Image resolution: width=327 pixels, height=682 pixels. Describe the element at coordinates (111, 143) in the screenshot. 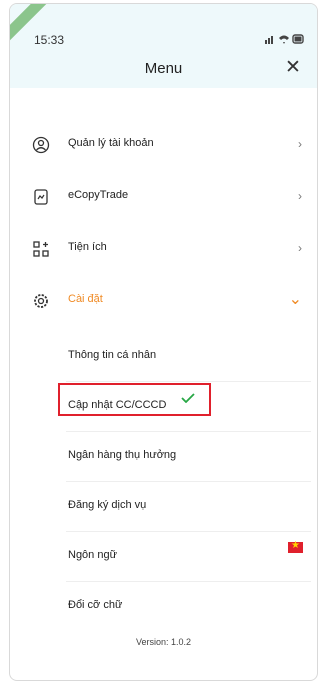

I see `menu-item-label: Quản lý tài khoản` at that location.